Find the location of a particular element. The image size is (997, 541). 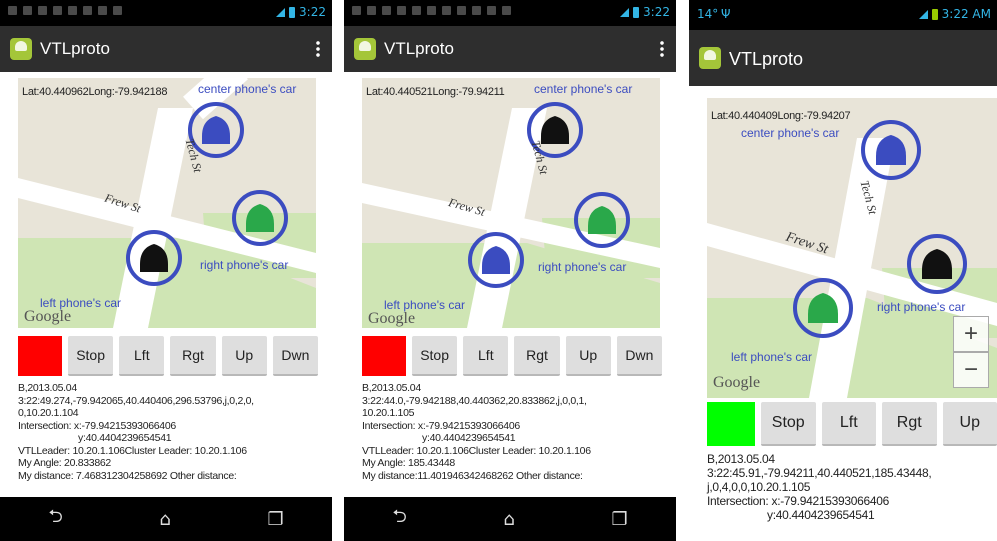

usb-icon: Ψ is located at coordinates (726, 14).